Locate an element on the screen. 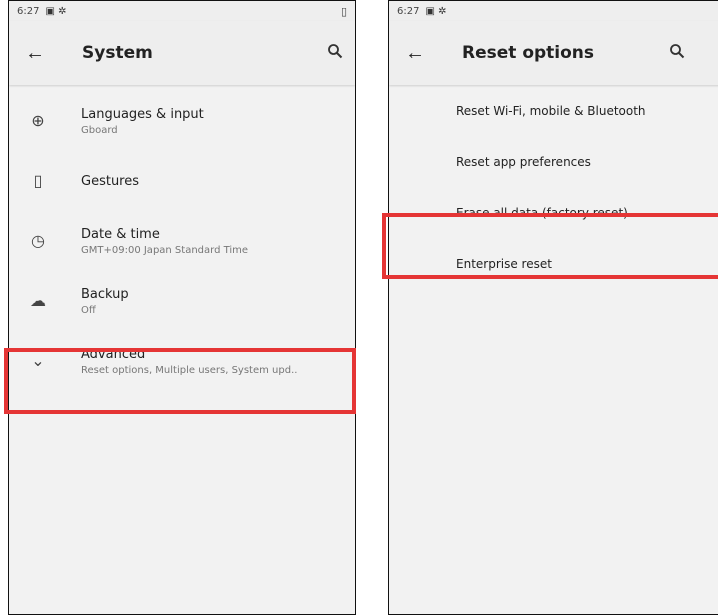 This screenshot has height=615, width=718. item-title: Gestures is located at coordinates (110, 181).